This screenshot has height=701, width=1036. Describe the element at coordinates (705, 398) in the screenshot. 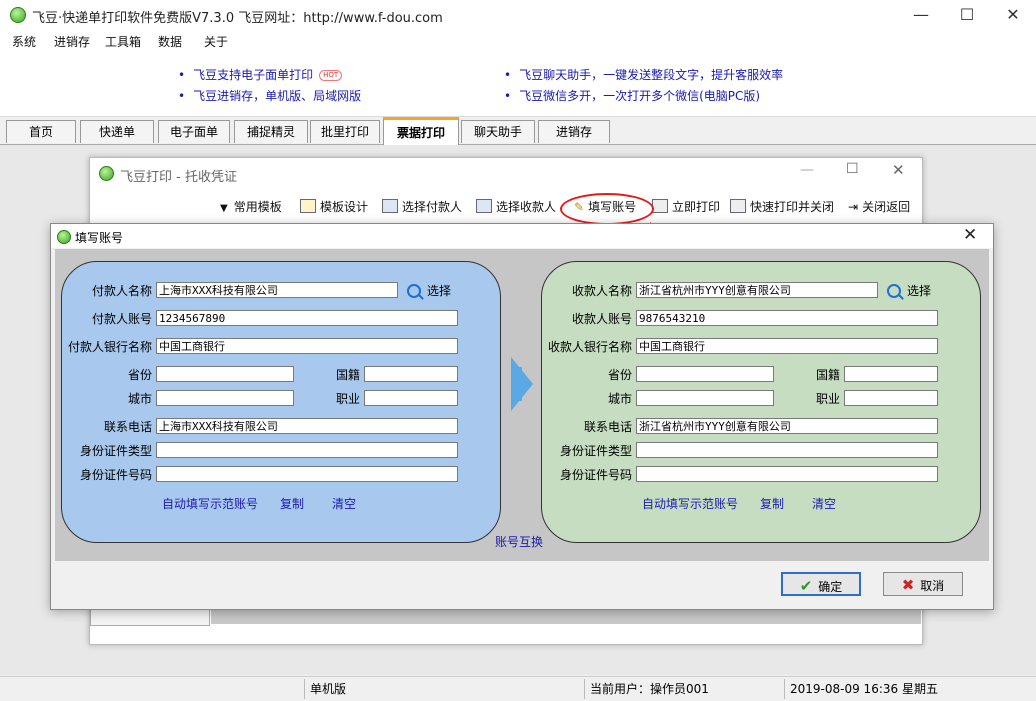

I see `payee-city-field` at that location.